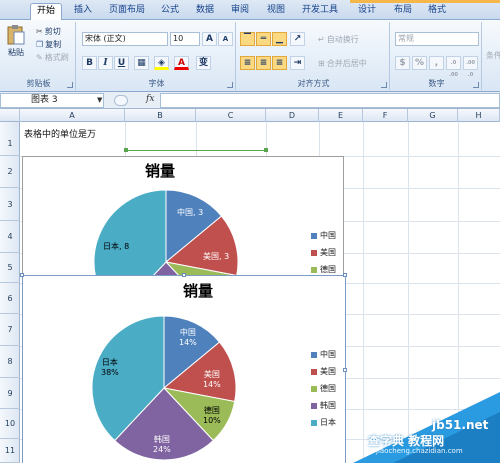  What do you see at coordinates (10, 268) in the screenshot?
I see `row-header-5: 5` at bounding box center [10, 268].